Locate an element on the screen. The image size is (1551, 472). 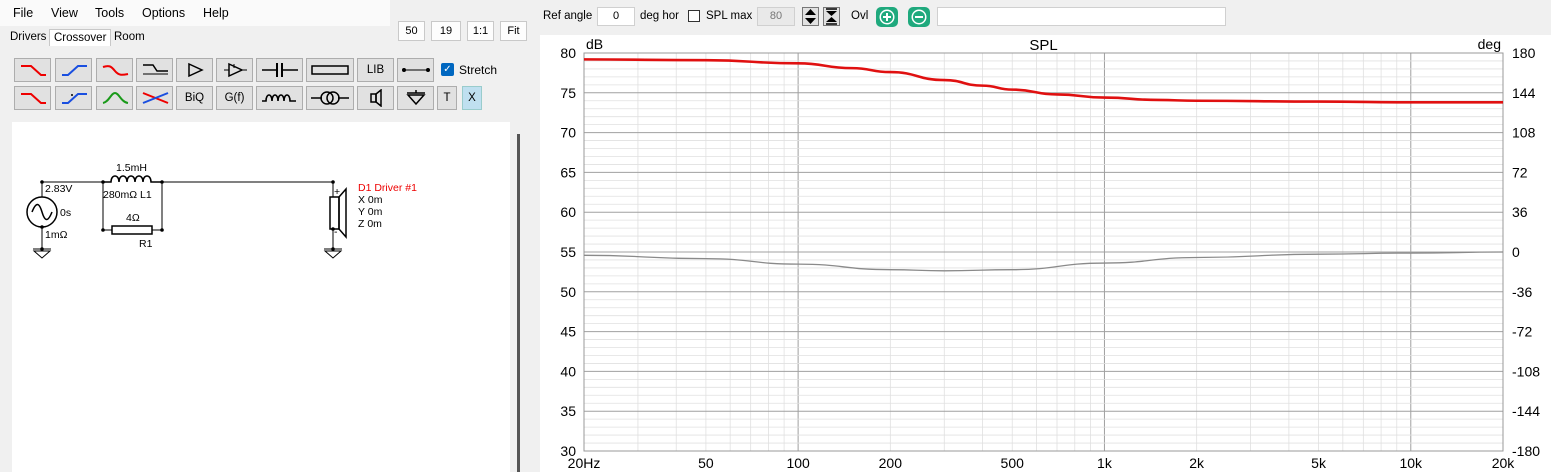
inductor-icon is located at coordinates (278, 98).